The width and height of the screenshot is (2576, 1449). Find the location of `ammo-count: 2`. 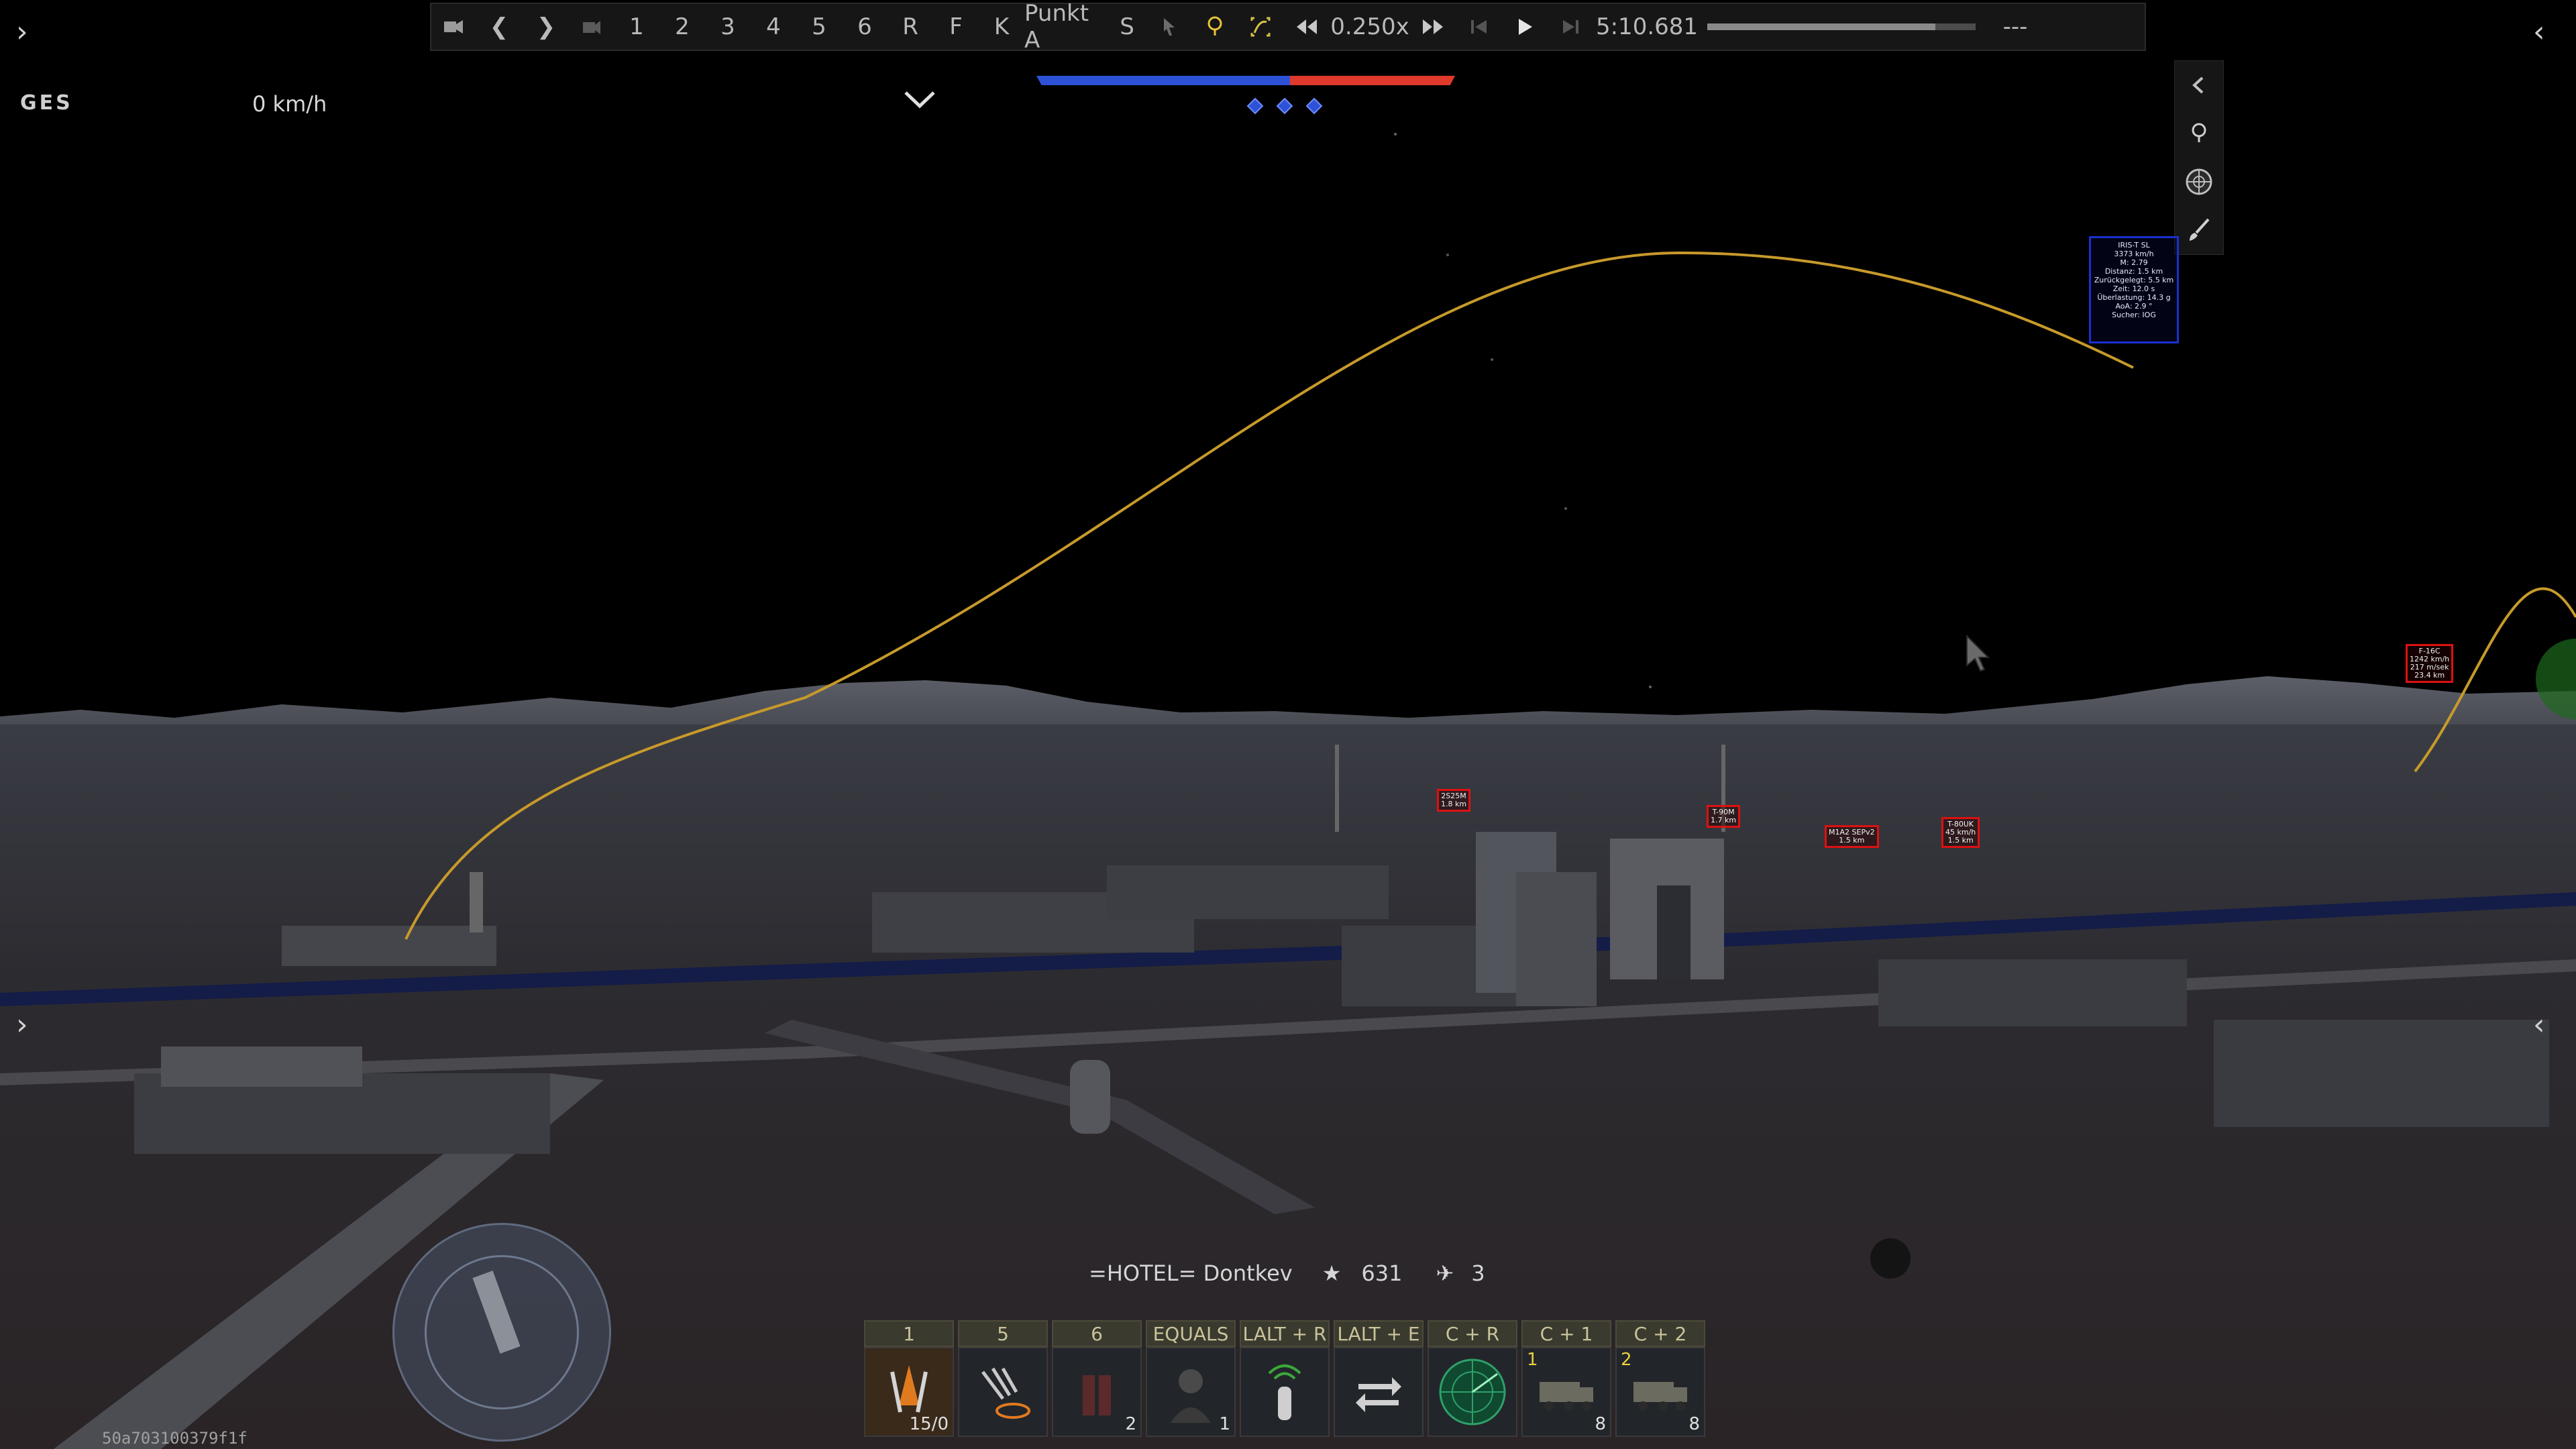

ammo-count: 2 is located at coordinates (1130, 1424).